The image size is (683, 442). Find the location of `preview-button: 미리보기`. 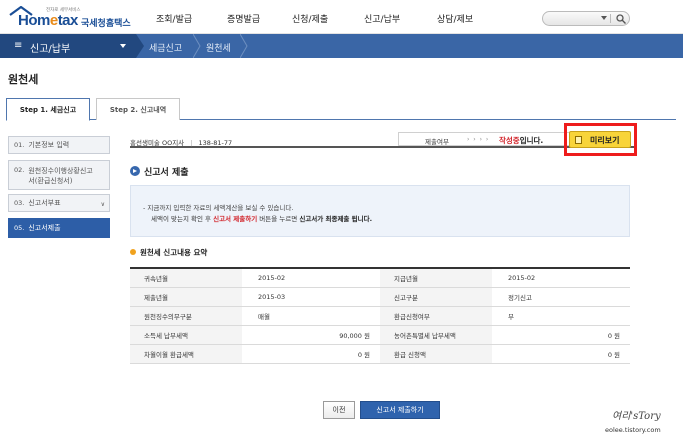

preview-button: 미리보기 is located at coordinates (600, 139).